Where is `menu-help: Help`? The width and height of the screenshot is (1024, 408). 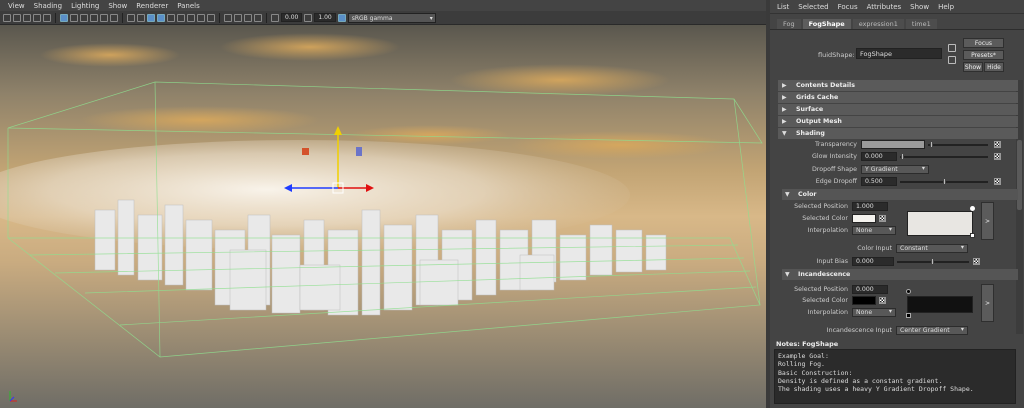 menu-help: Help is located at coordinates (946, 7).